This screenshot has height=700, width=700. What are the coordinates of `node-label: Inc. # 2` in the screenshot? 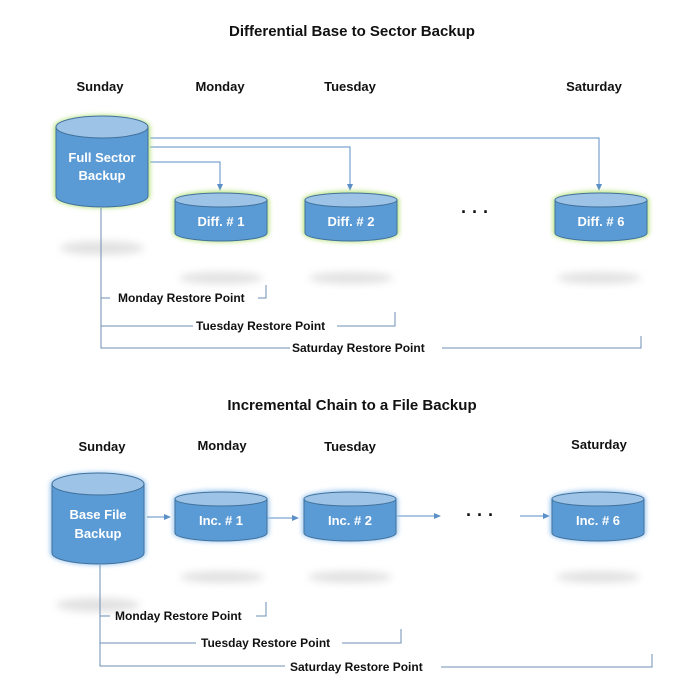 It's located at (350, 520).